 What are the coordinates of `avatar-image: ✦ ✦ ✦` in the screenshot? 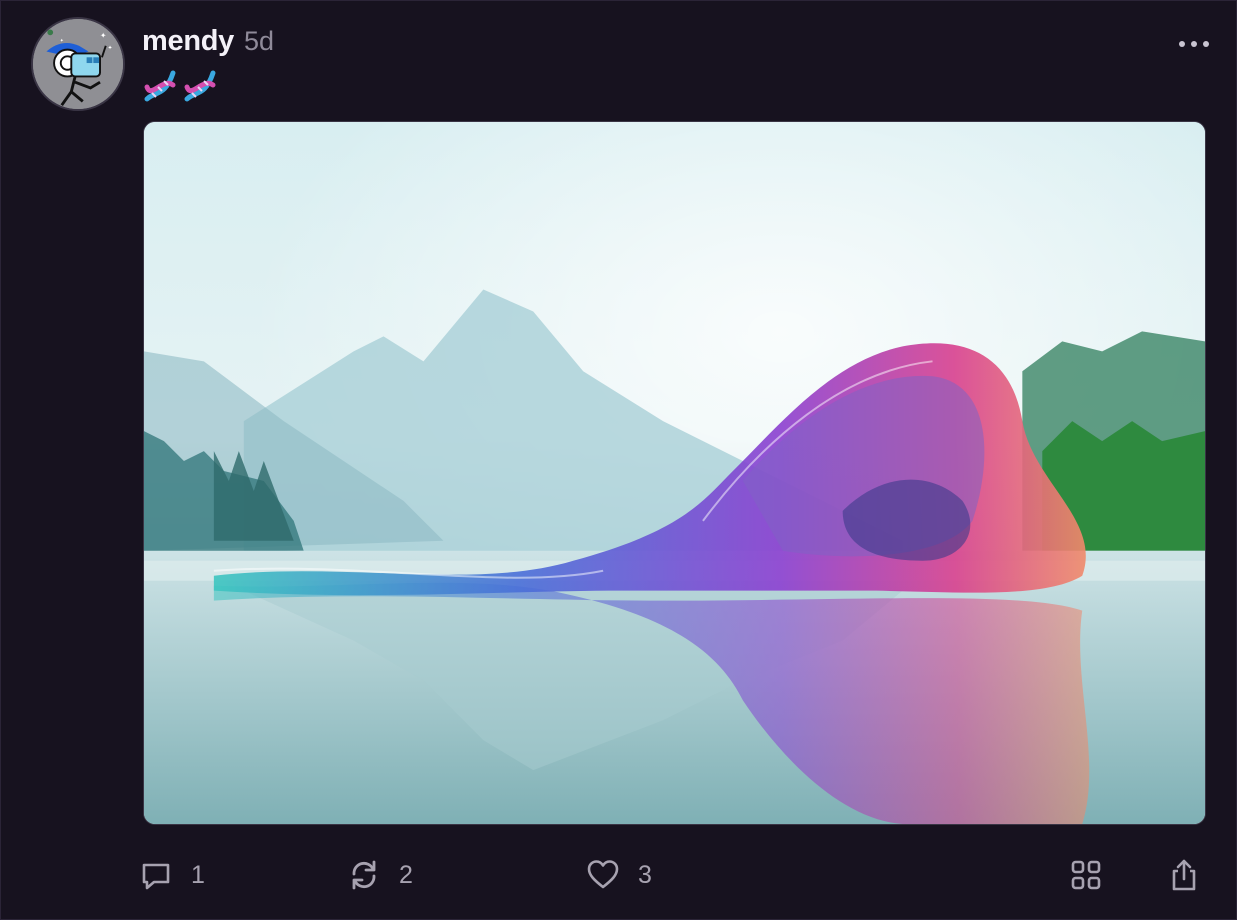 It's located at (78, 64).